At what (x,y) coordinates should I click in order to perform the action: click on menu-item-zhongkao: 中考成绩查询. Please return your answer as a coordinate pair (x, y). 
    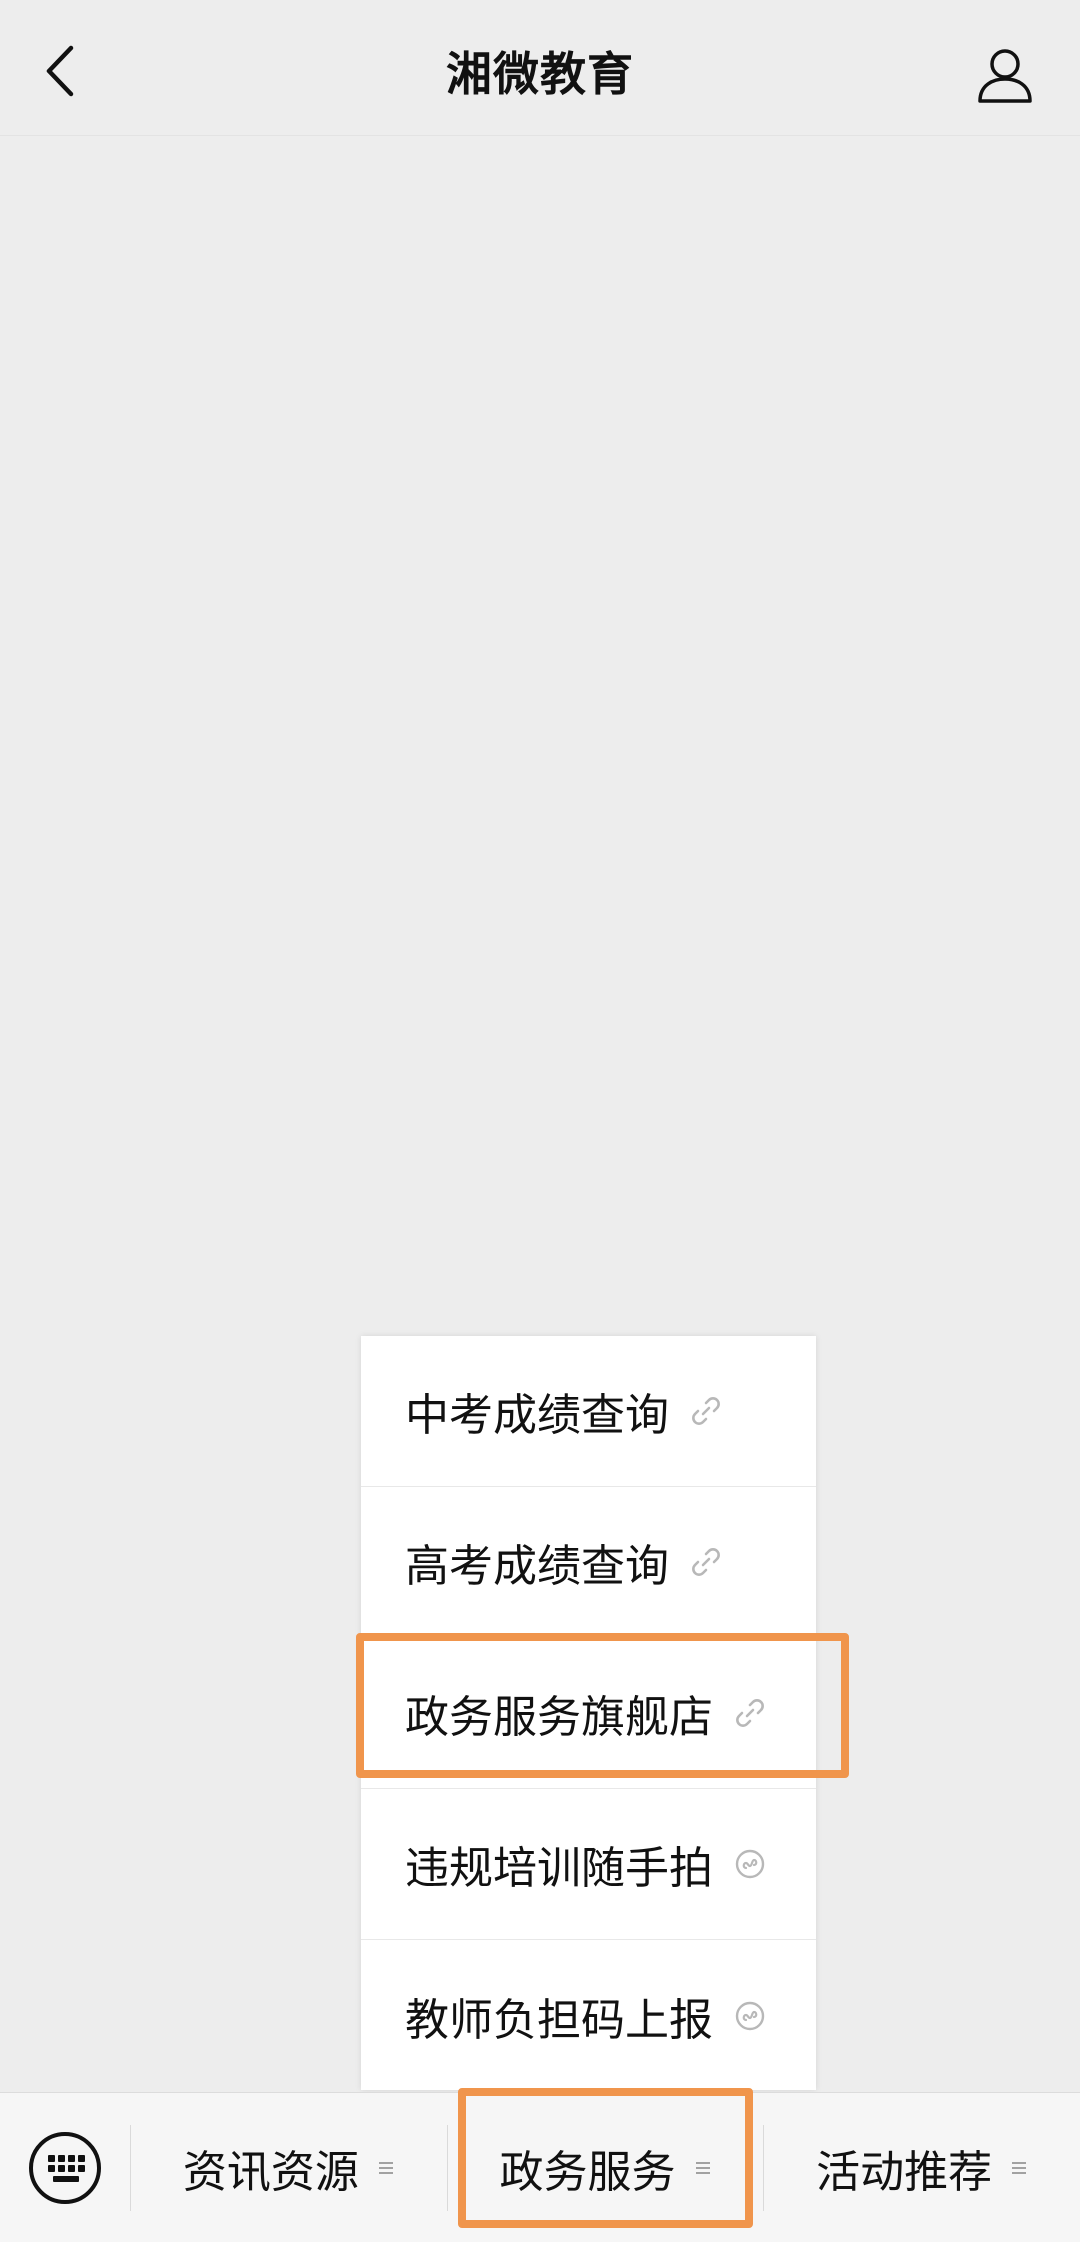
    Looking at the image, I should click on (588, 1411).